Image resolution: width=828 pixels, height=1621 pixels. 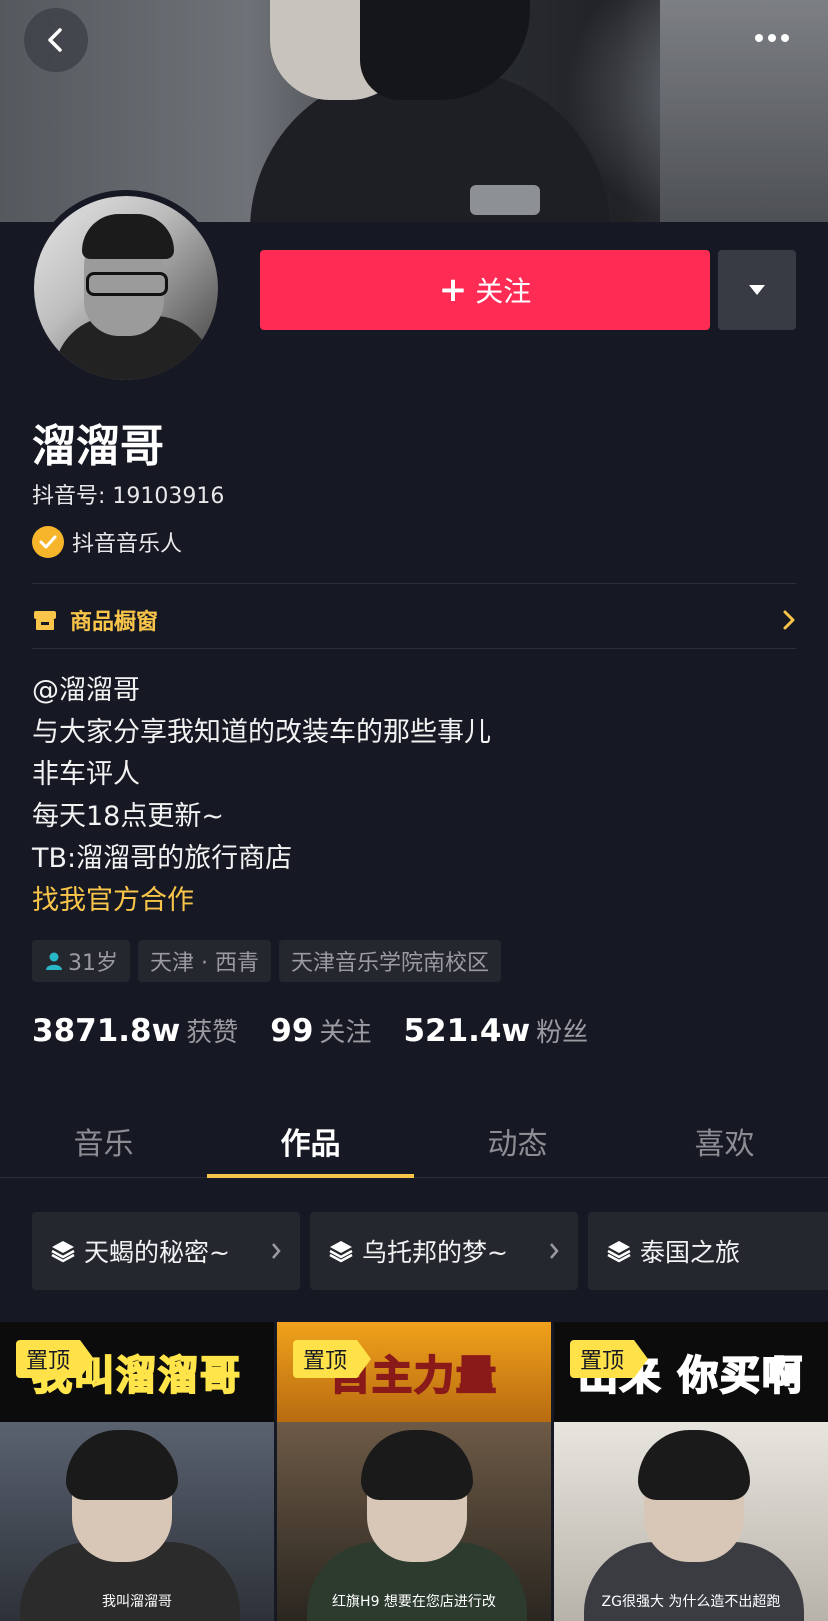 What do you see at coordinates (137, 1471) in the screenshot?
I see `video-thumbnail: 我叫溜溜哥 置顶 我叫溜溜哥` at bounding box center [137, 1471].